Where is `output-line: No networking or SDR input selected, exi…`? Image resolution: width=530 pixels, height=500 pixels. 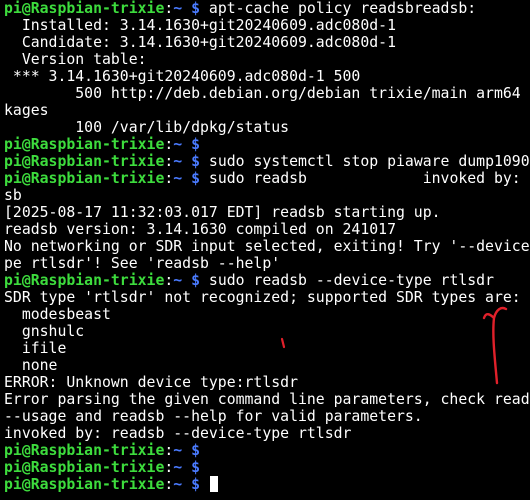 output-line: No networking or SDR input selected, exi… is located at coordinates (267, 246).